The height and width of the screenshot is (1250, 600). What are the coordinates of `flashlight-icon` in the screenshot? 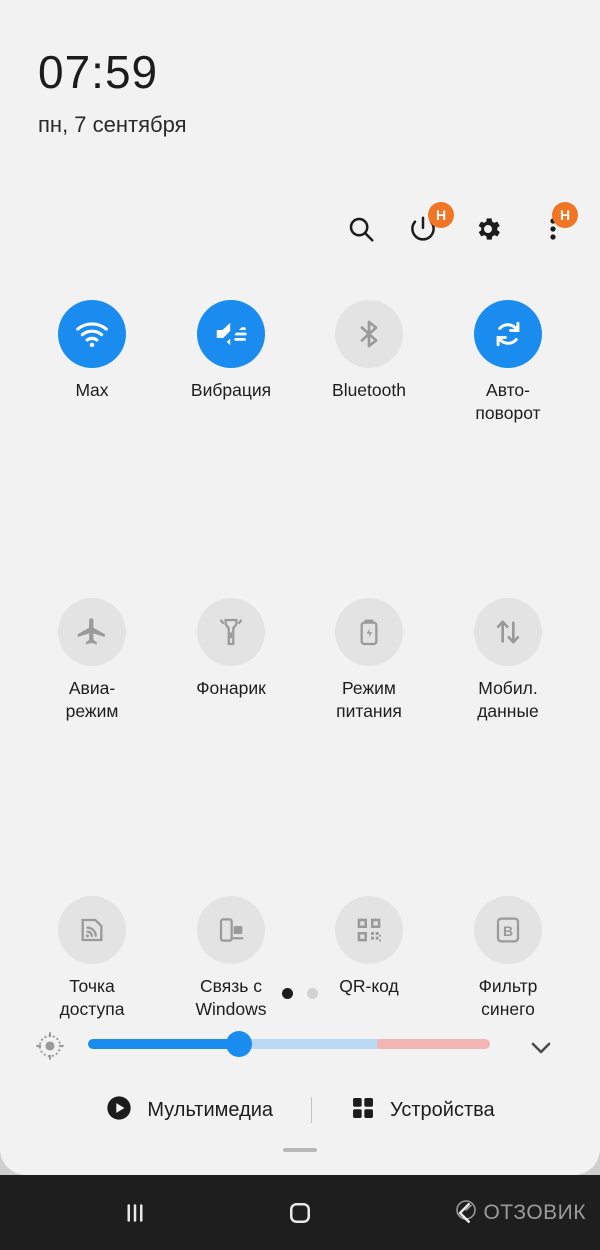 It's located at (231, 632).